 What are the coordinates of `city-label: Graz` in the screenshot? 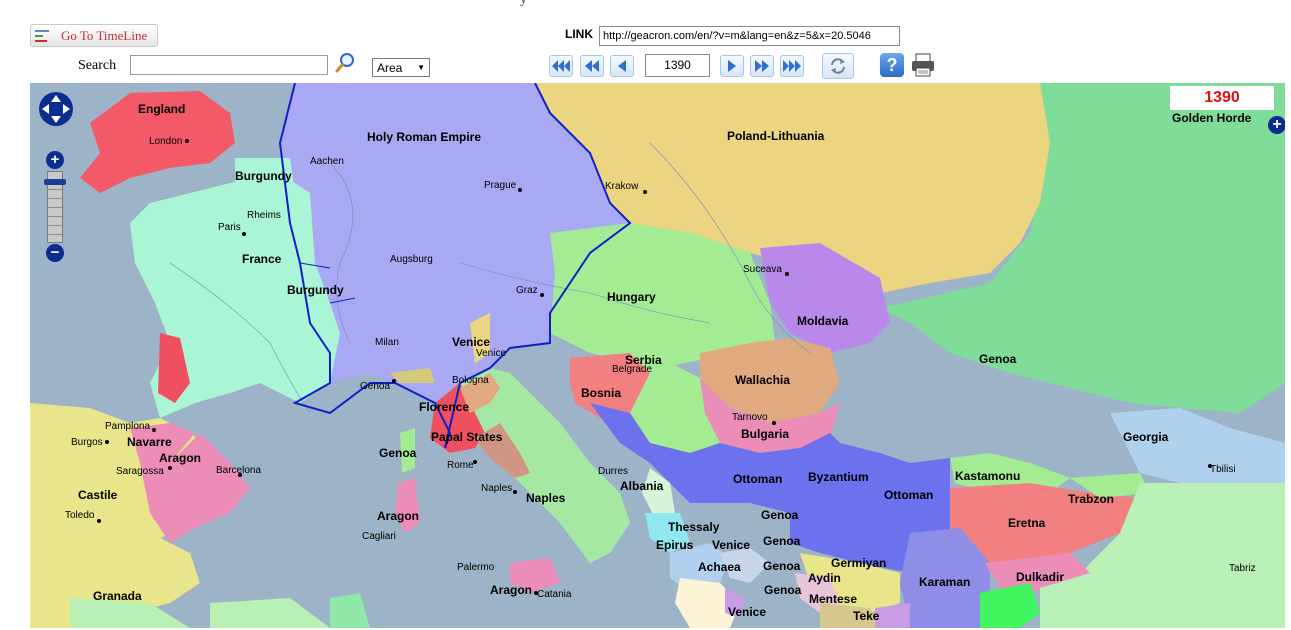 It's located at (527, 290).